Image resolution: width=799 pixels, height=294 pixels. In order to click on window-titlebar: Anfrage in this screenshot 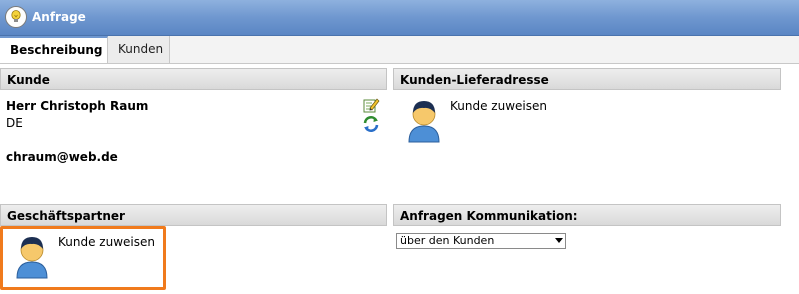, I will do `click(399, 18)`.